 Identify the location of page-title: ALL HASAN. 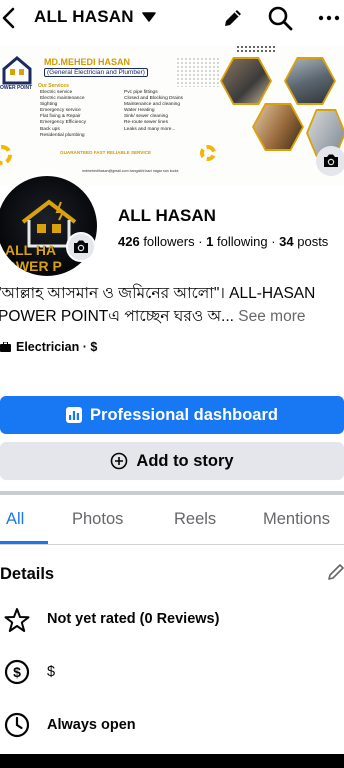
(84, 17).